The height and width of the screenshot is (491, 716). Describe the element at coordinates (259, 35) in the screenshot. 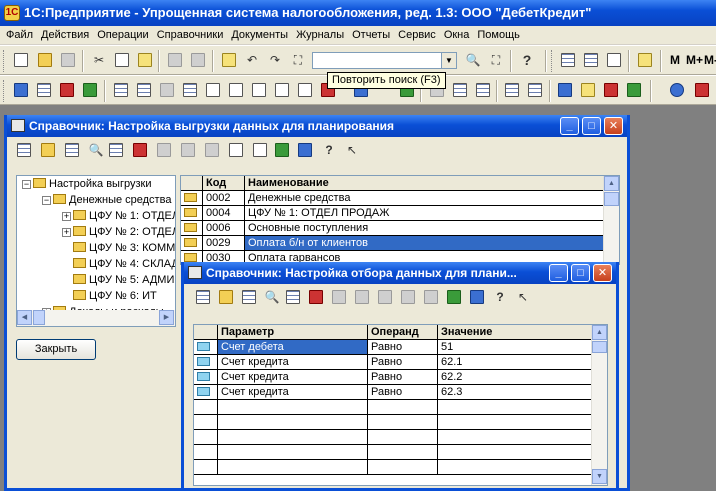

I see `menu-documents: Документы` at that location.